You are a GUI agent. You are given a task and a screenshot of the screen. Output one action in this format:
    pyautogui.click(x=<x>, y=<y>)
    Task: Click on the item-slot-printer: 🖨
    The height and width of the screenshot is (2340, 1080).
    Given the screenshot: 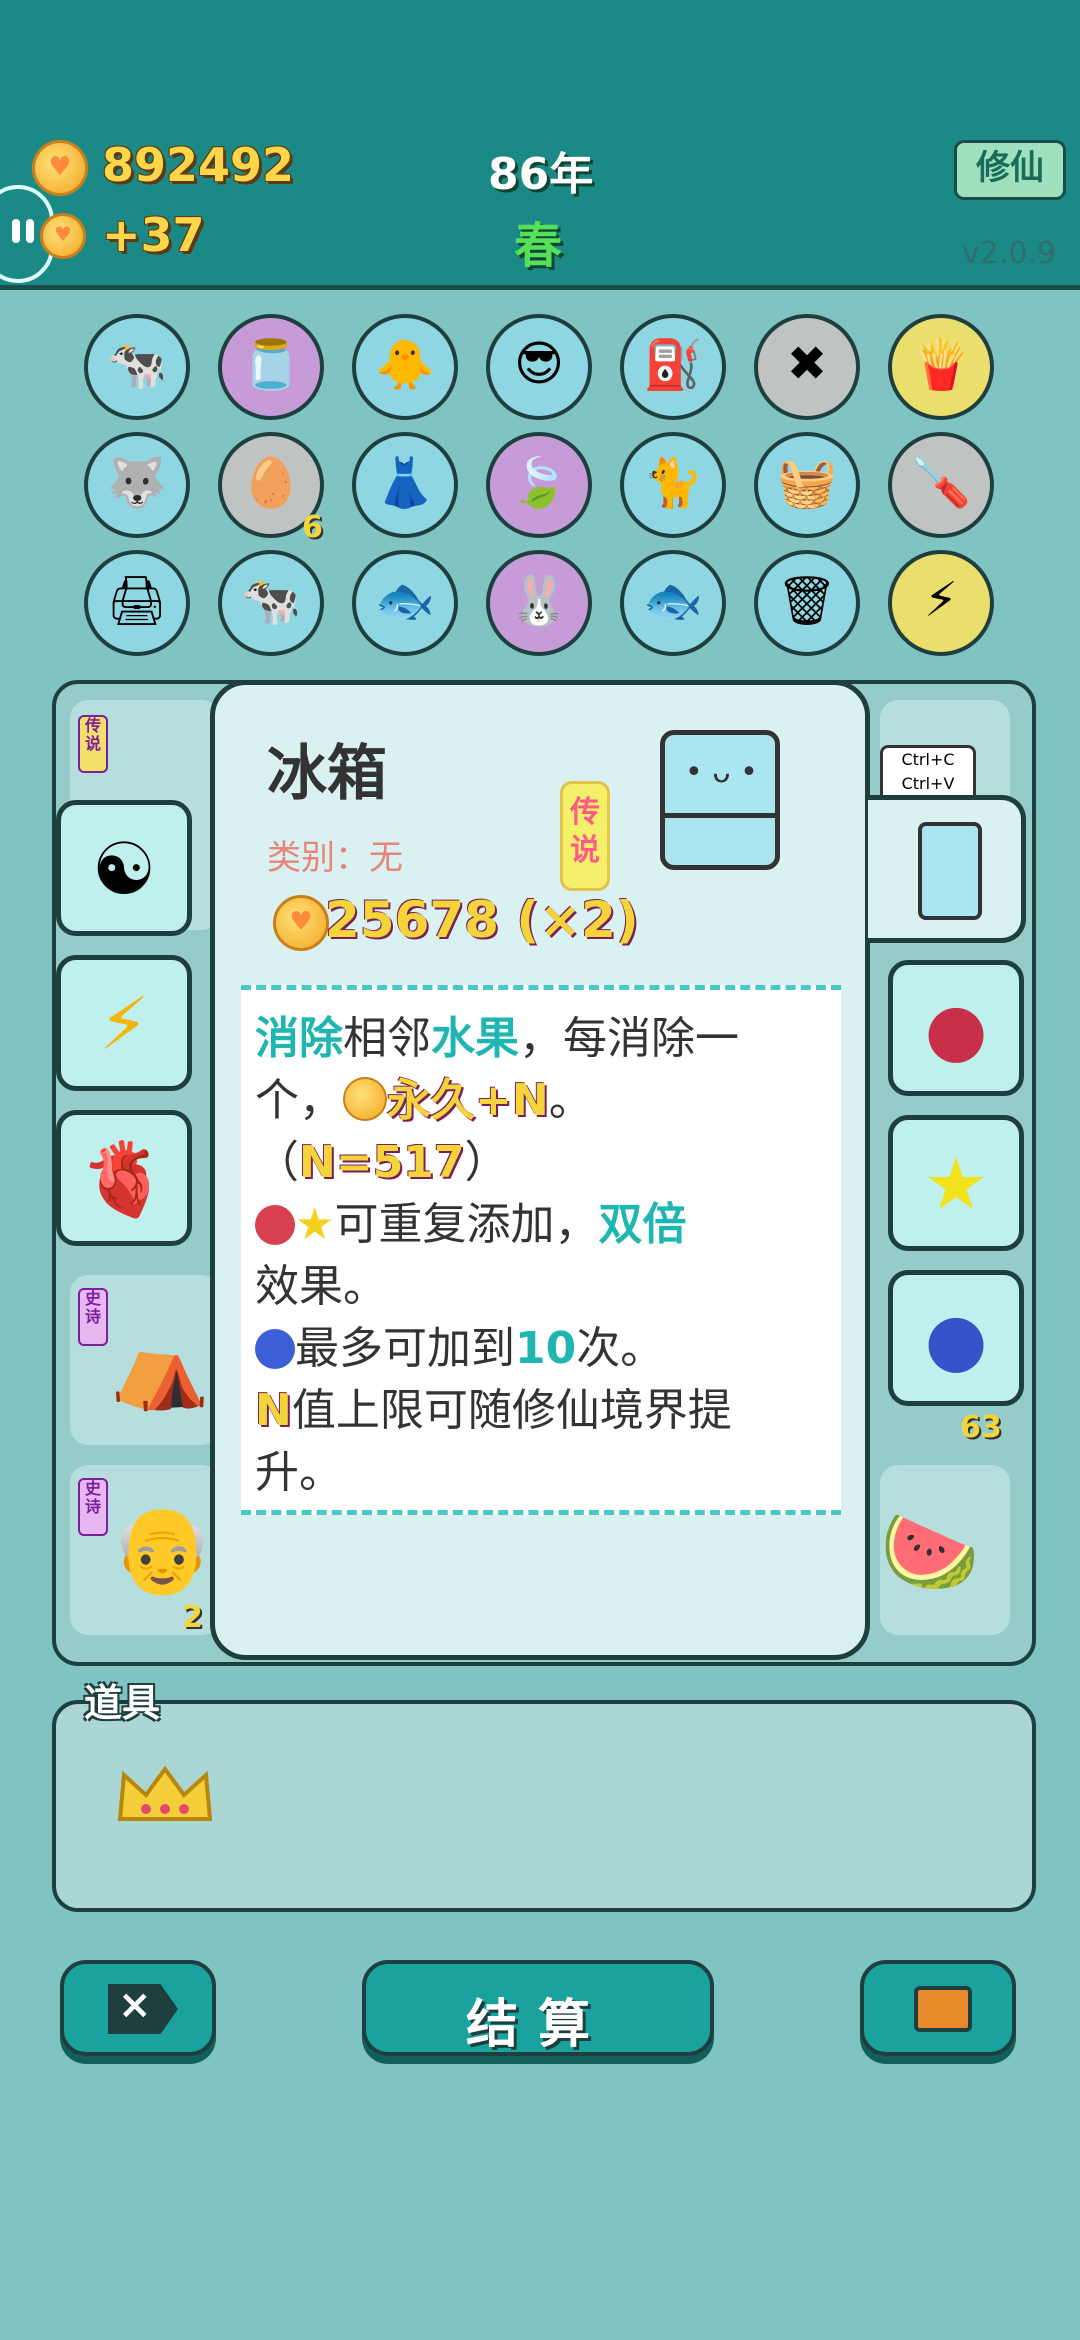 What is the action you would take?
    pyautogui.click(x=137, y=603)
    